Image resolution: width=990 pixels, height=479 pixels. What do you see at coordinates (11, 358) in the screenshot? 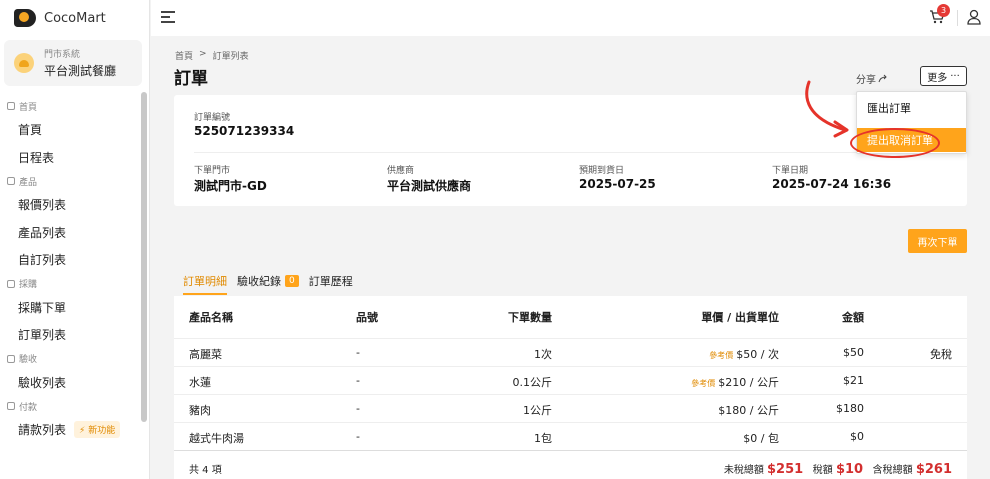
I see `receipt-icon` at bounding box center [11, 358].